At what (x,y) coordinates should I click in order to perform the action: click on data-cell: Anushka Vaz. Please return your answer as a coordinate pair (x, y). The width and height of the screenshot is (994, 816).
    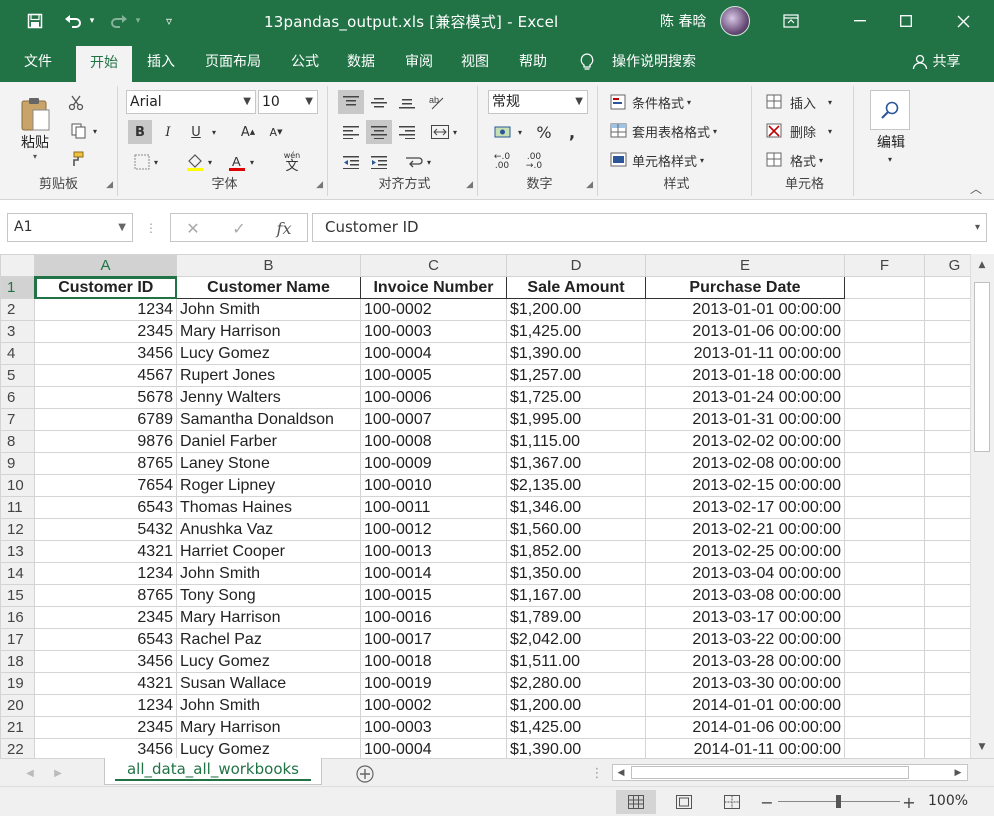
    Looking at the image, I should click on (268, 529).